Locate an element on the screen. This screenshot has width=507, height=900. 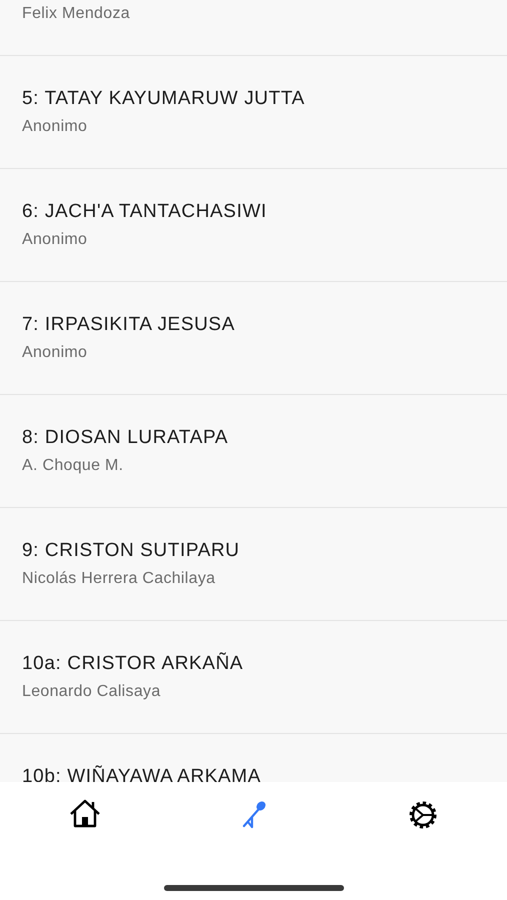
settings-icon is located at coordinates (422, 815).